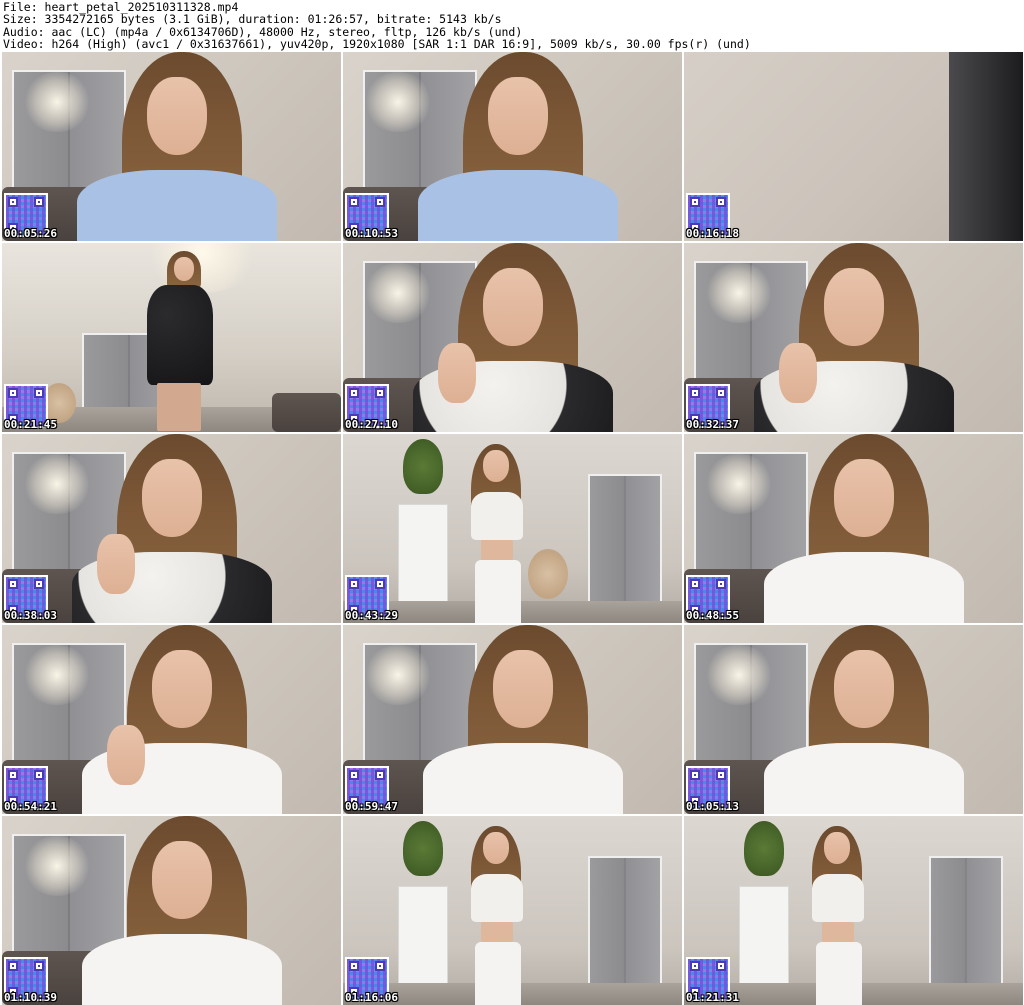  I want to click on thumbnail-timestamp: 00:32:37, so click(712, 424).